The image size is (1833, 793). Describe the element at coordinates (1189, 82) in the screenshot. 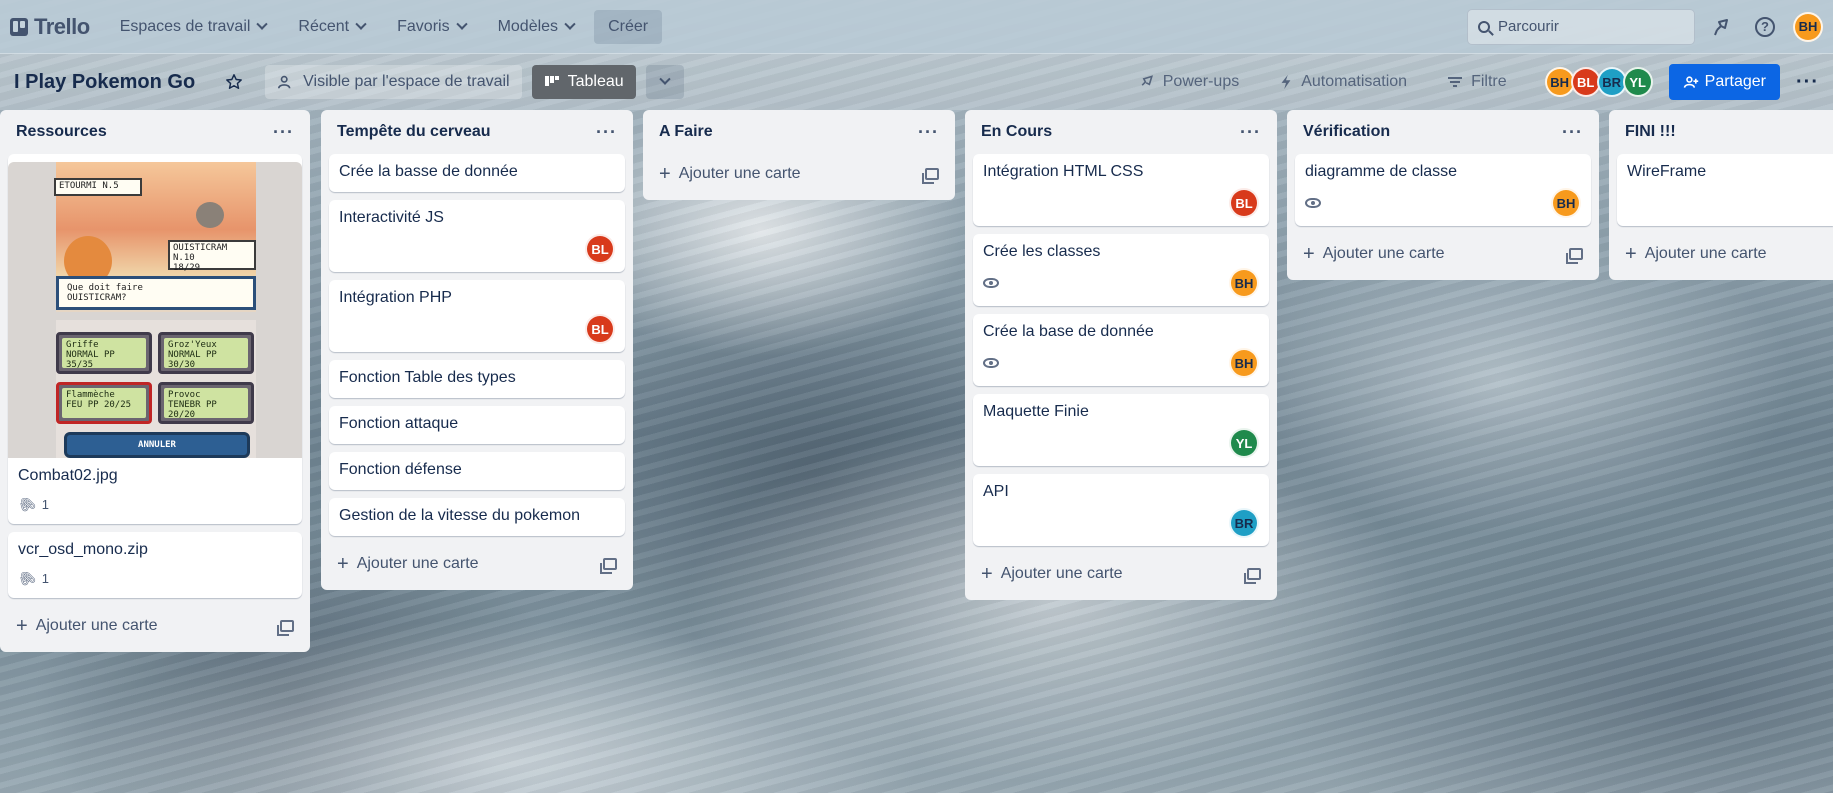

I see `powerups-button: Power-ups` at that location.